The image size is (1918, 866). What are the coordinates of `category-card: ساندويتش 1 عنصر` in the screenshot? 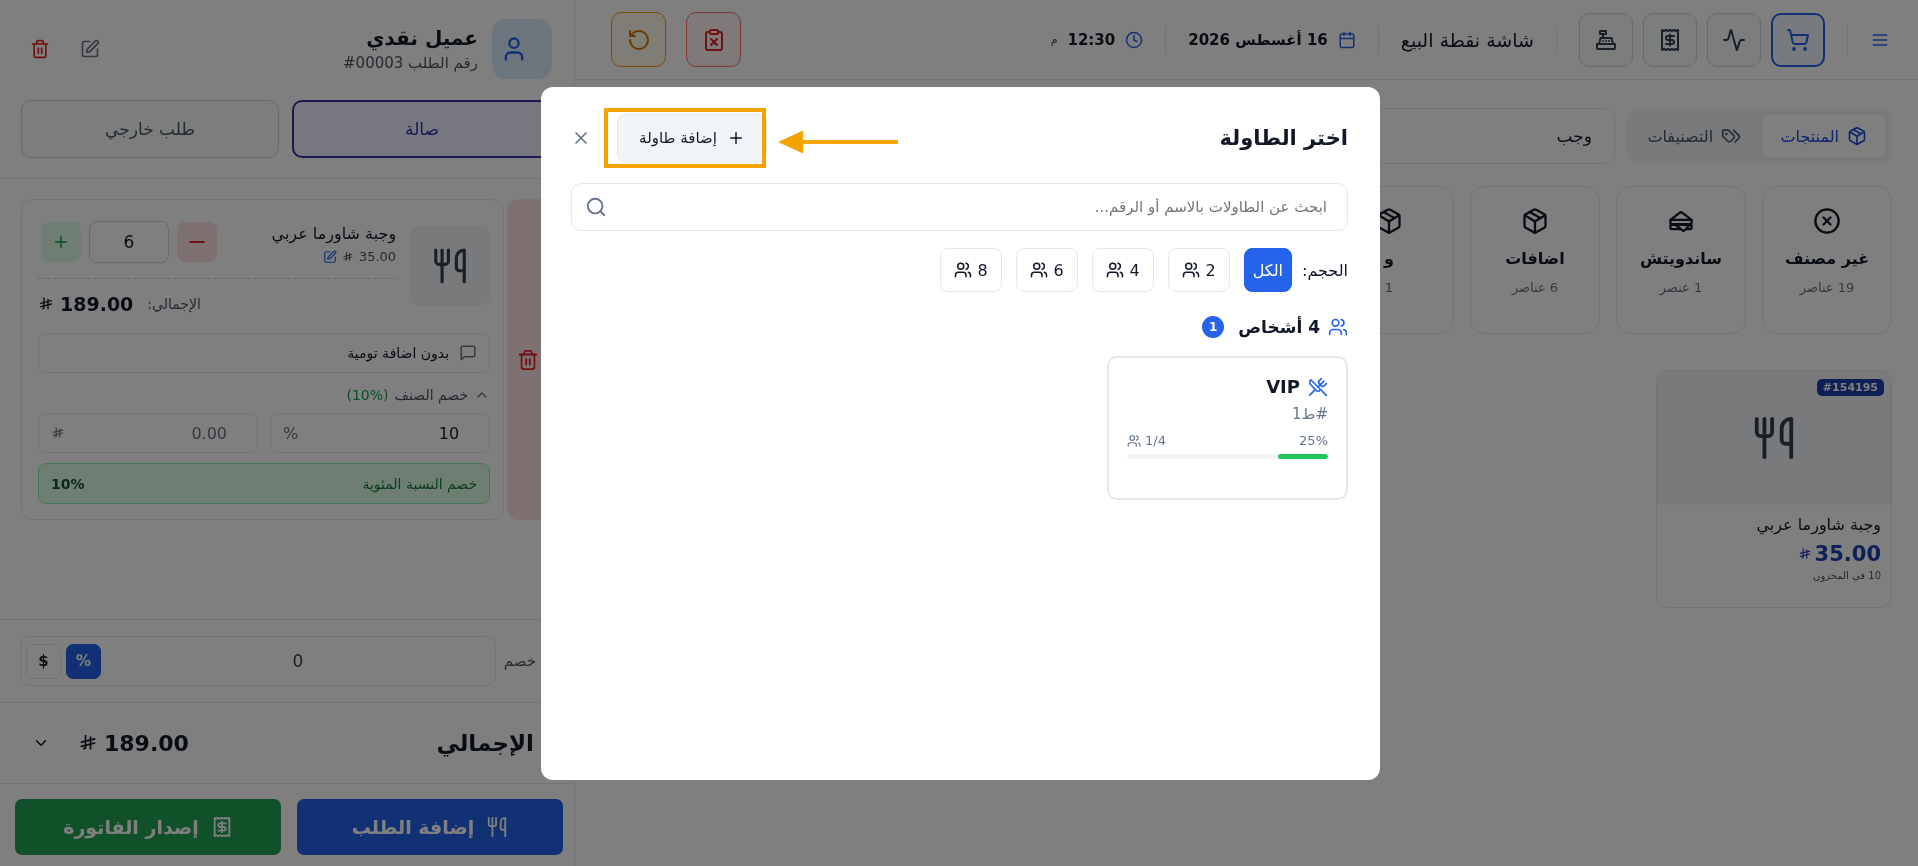 It's located at (1681, 260).